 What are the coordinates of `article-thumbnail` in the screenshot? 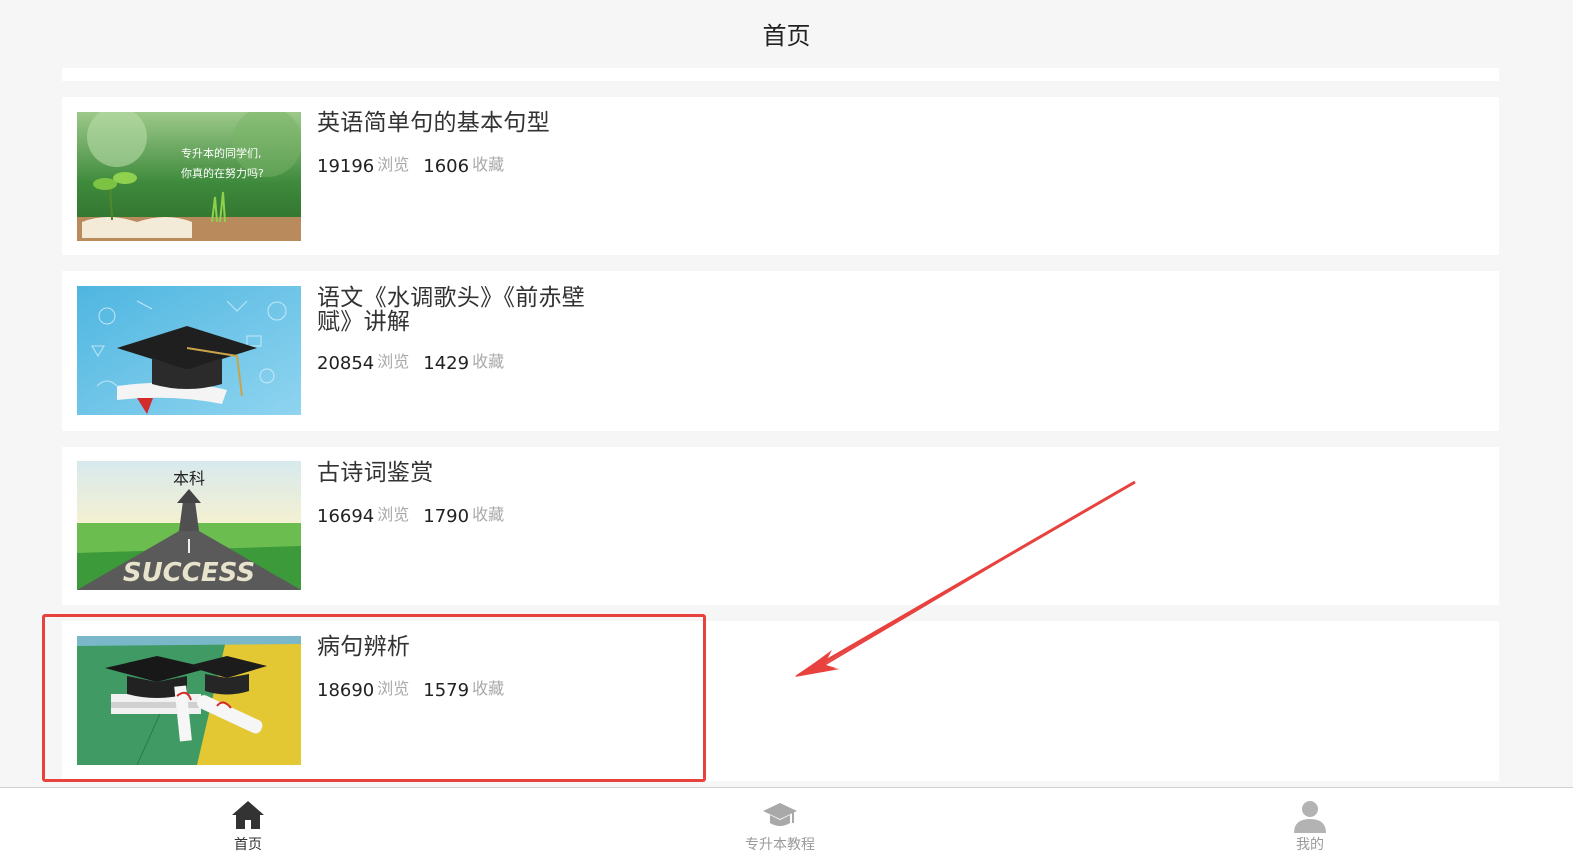 It's located at (189, 350).